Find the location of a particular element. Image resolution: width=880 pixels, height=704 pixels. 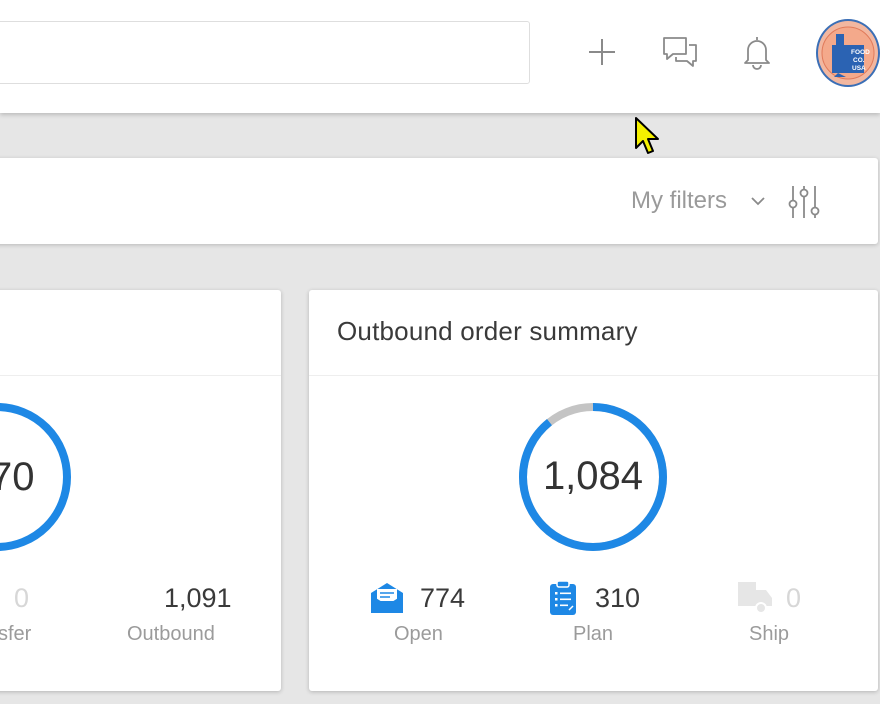

card-header: Outbound order summary is located at coordinates (593, 333).